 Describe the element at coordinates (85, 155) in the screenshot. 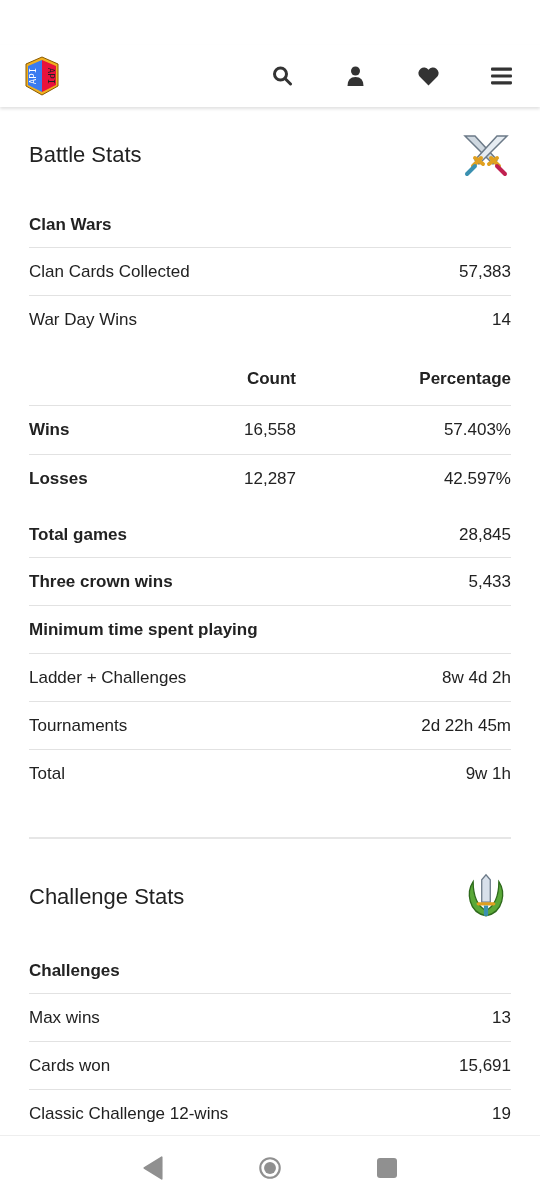

I see `section-title: Battle Stats` at that location.